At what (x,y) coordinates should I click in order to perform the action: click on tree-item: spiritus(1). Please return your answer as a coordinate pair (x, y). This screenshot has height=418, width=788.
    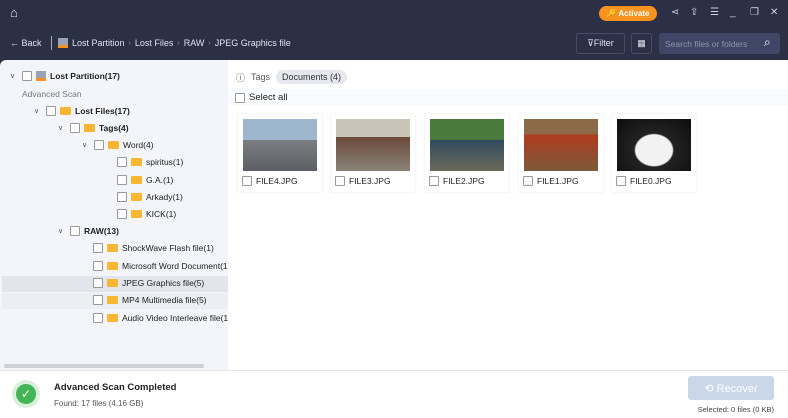
    Looking at the image, I should click on (150, 162).